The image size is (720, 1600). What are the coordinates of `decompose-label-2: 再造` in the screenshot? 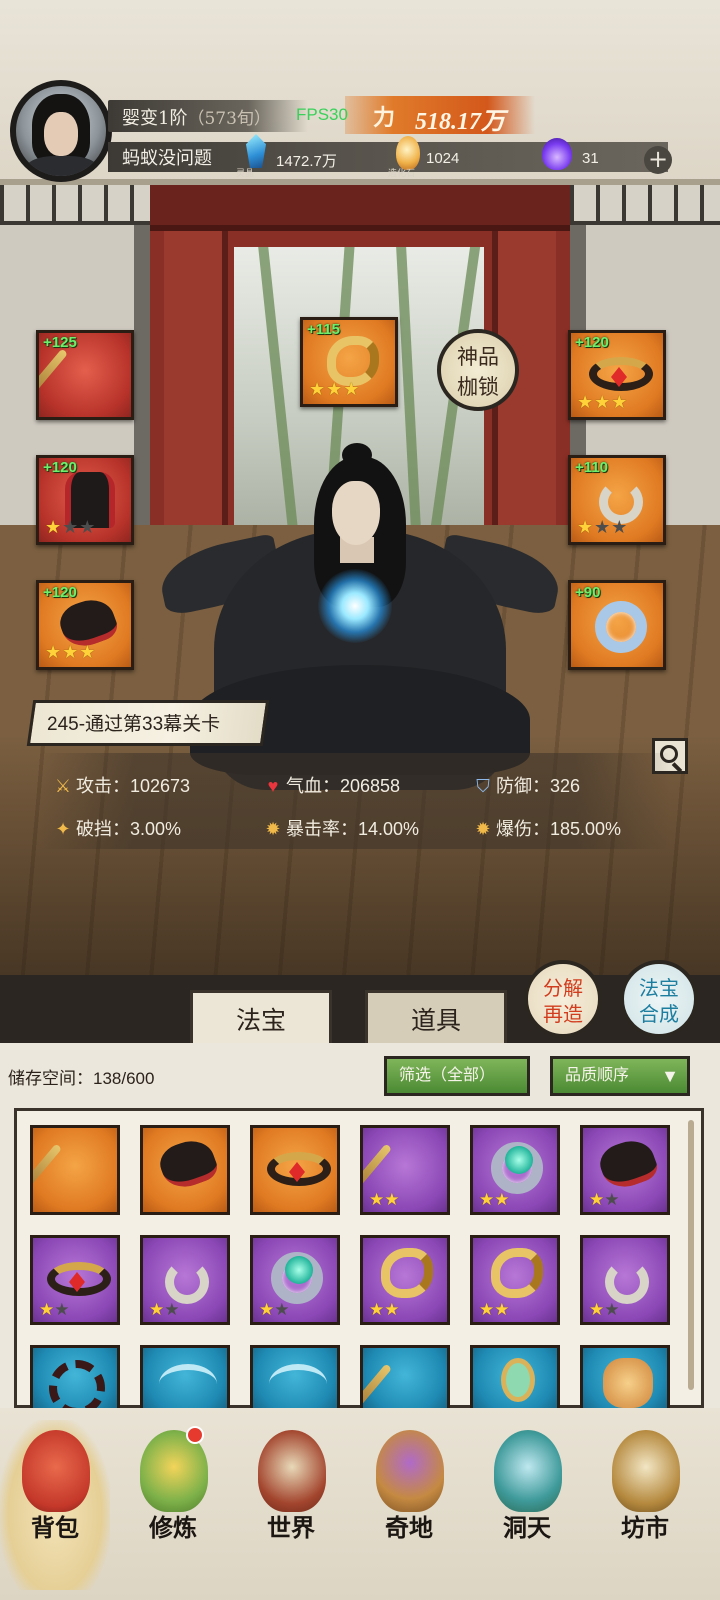 It's located at (563, 1014).